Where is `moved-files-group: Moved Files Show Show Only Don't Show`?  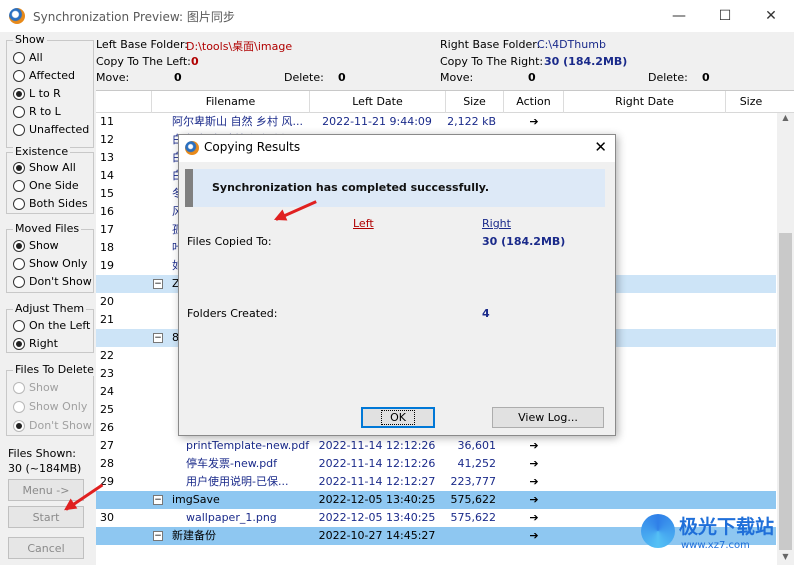 moved-files-group: Moved Files Show Show Only Don't Show is located at coordinates (50, 257).